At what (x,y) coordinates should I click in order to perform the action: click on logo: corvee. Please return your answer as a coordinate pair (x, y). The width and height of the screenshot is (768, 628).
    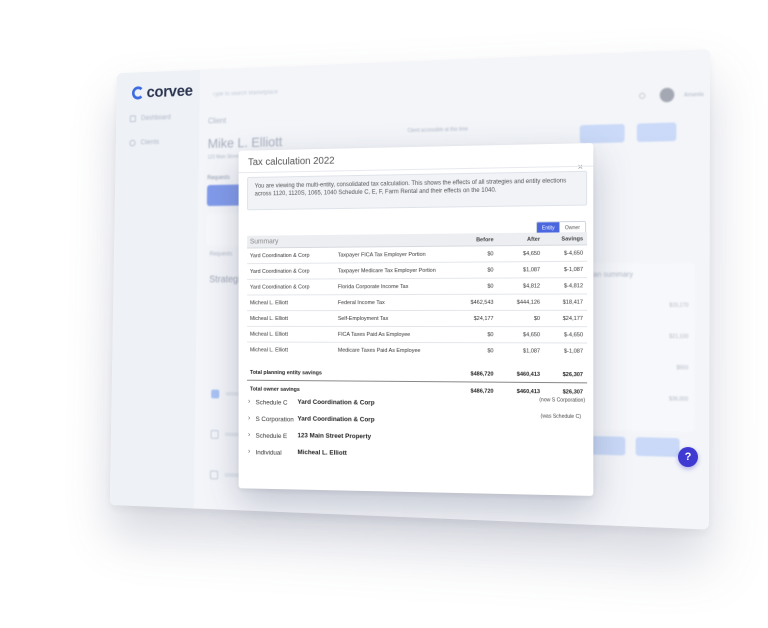
    Looking at the image, I should click on (162, 91).